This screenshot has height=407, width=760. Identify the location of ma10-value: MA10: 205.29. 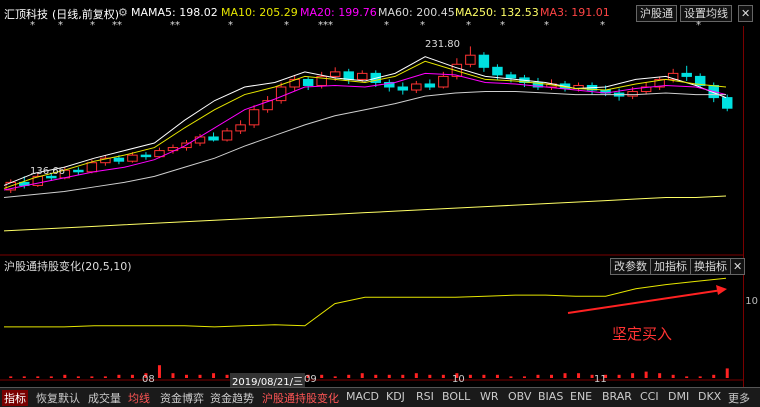
(259, 12).